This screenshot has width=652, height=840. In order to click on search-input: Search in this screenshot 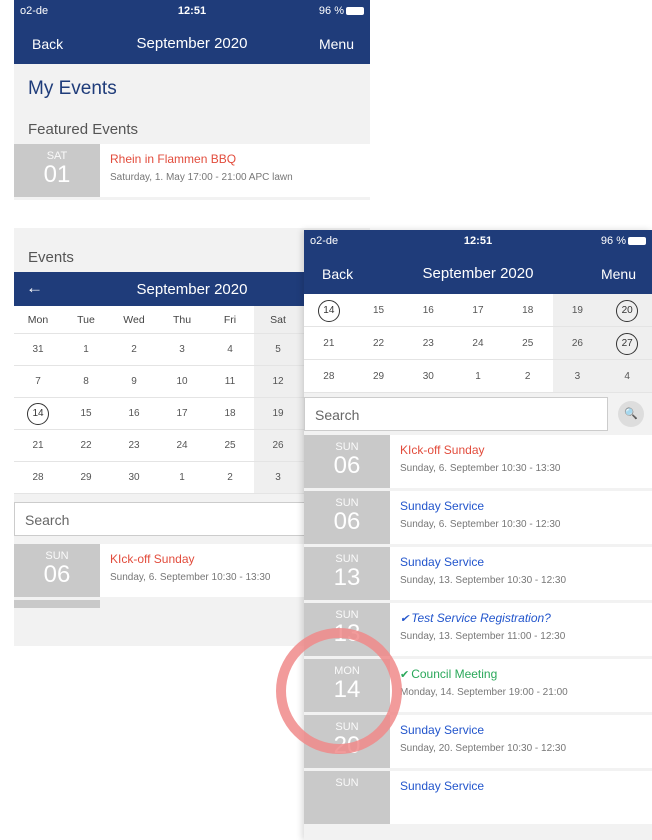, I will do `click(456, 414)`.